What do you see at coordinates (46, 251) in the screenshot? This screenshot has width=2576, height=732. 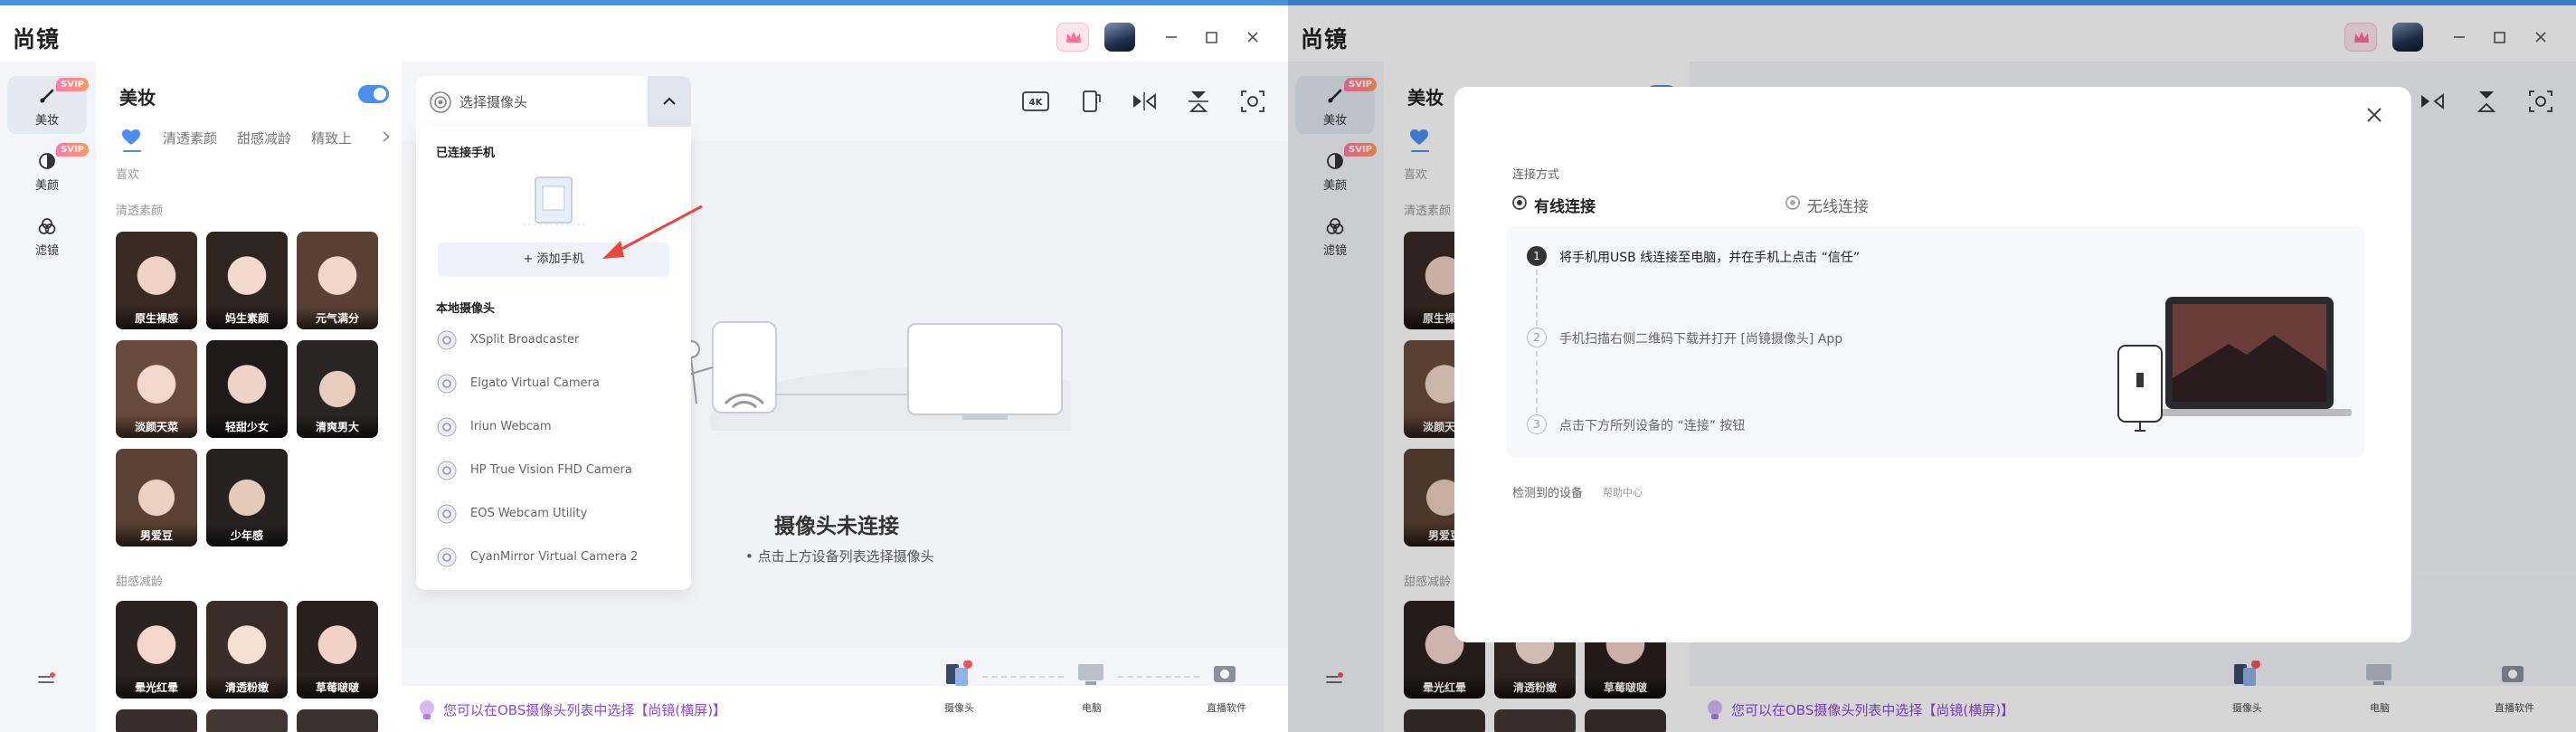 I see `nav-label: 滤镜` at bounding box center [46, 251].